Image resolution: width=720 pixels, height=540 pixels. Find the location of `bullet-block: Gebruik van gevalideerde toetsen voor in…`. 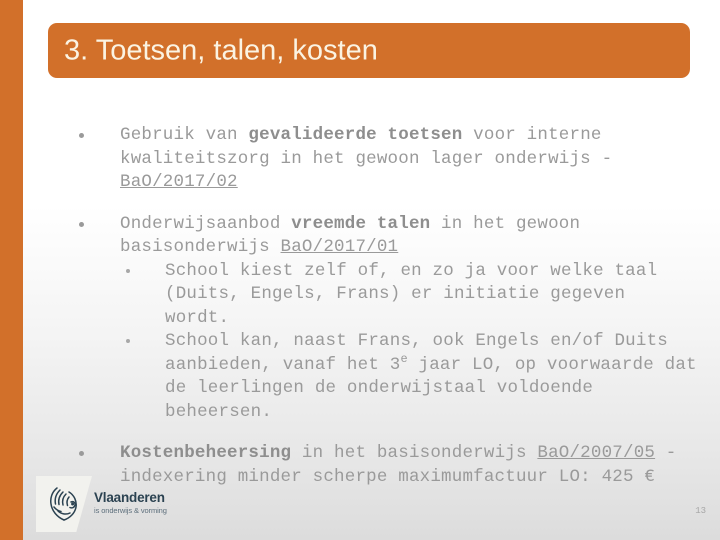

bullet-block: Gebruik van gevalideerde toetsen voor in… is located at coordinates (360, 159).